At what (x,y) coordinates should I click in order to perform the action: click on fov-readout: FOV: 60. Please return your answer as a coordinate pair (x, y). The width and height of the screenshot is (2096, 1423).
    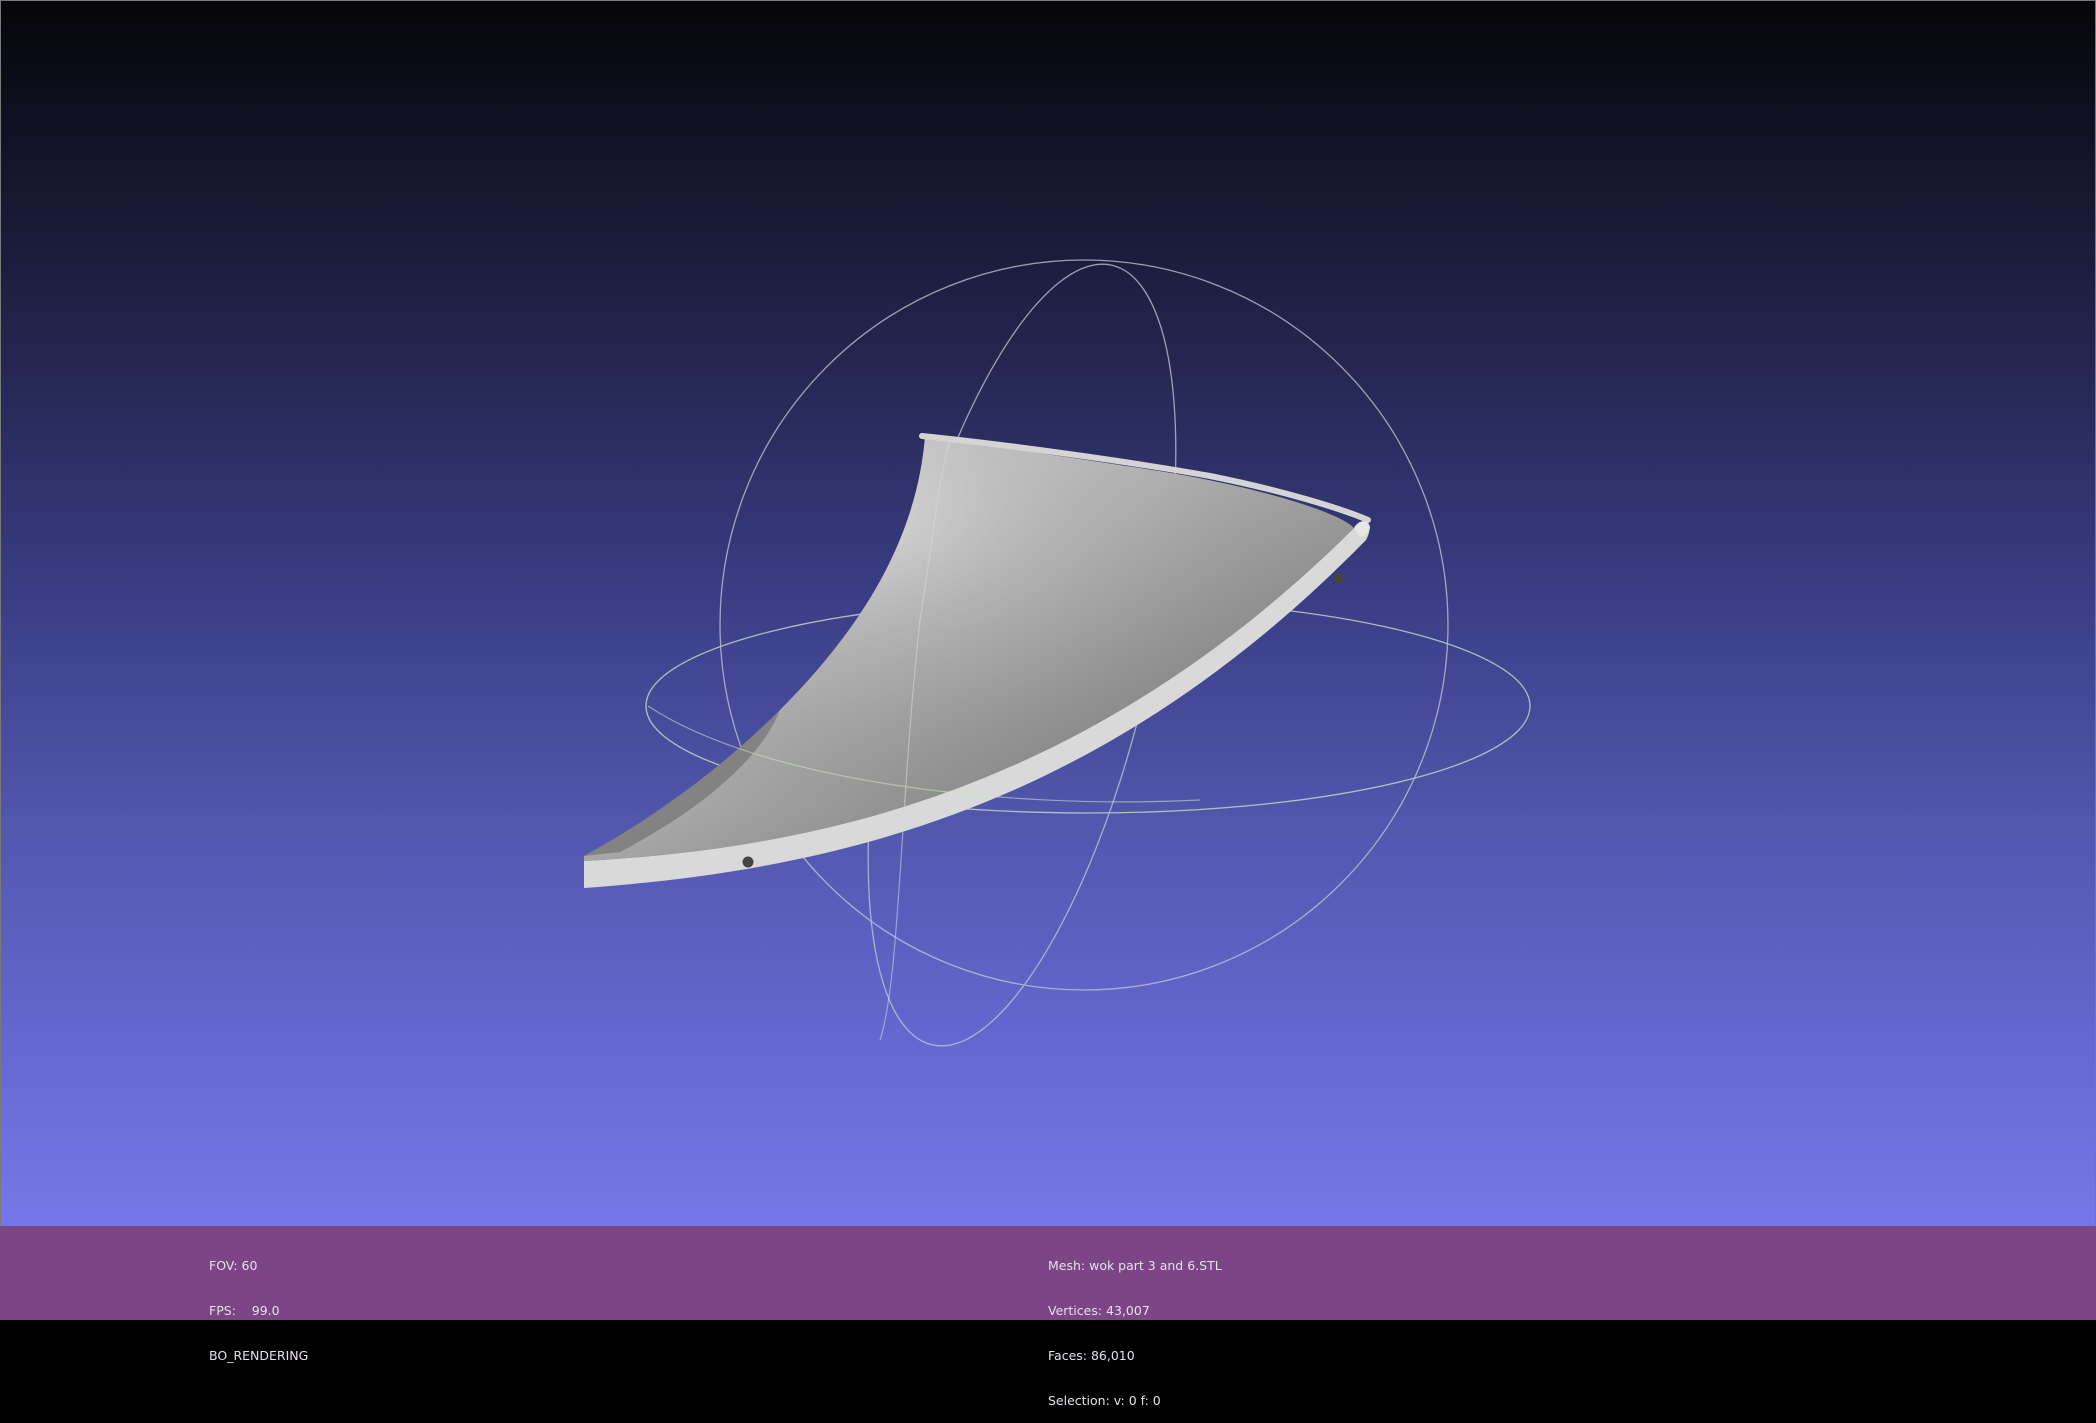
    Looking at the image, I should click on (233, 1265).